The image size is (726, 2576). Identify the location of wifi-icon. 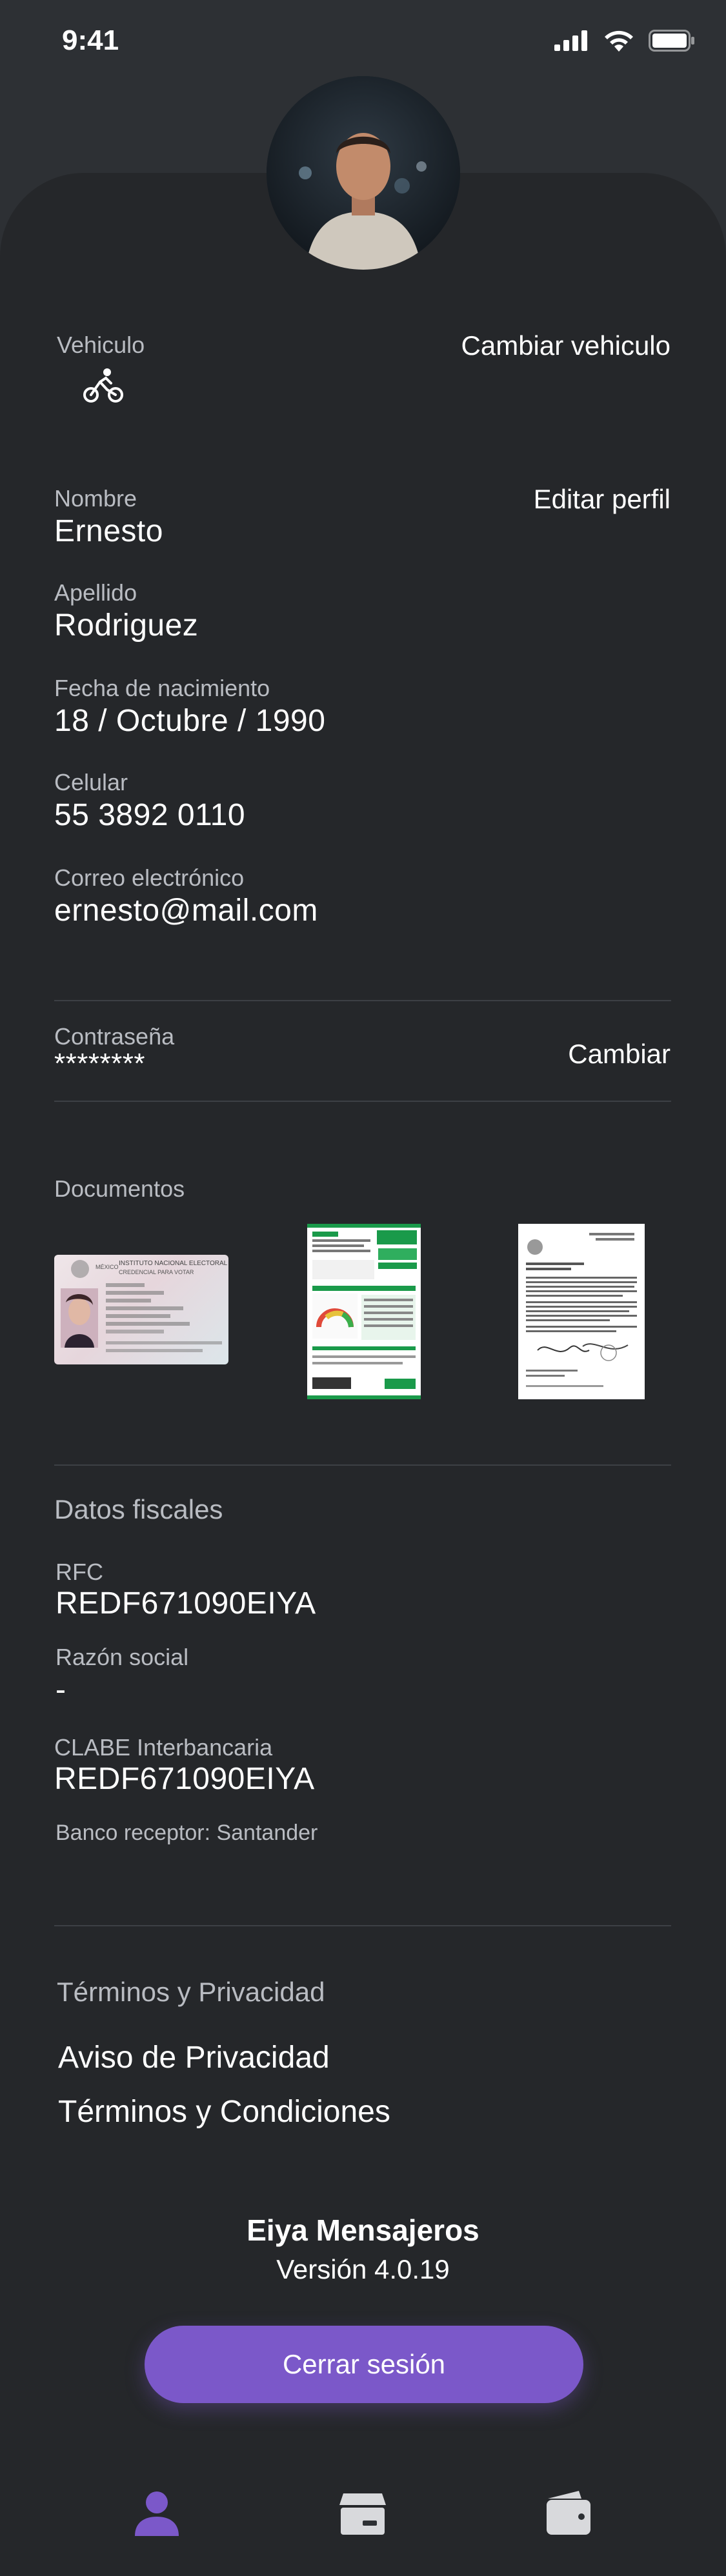
(619, 41).